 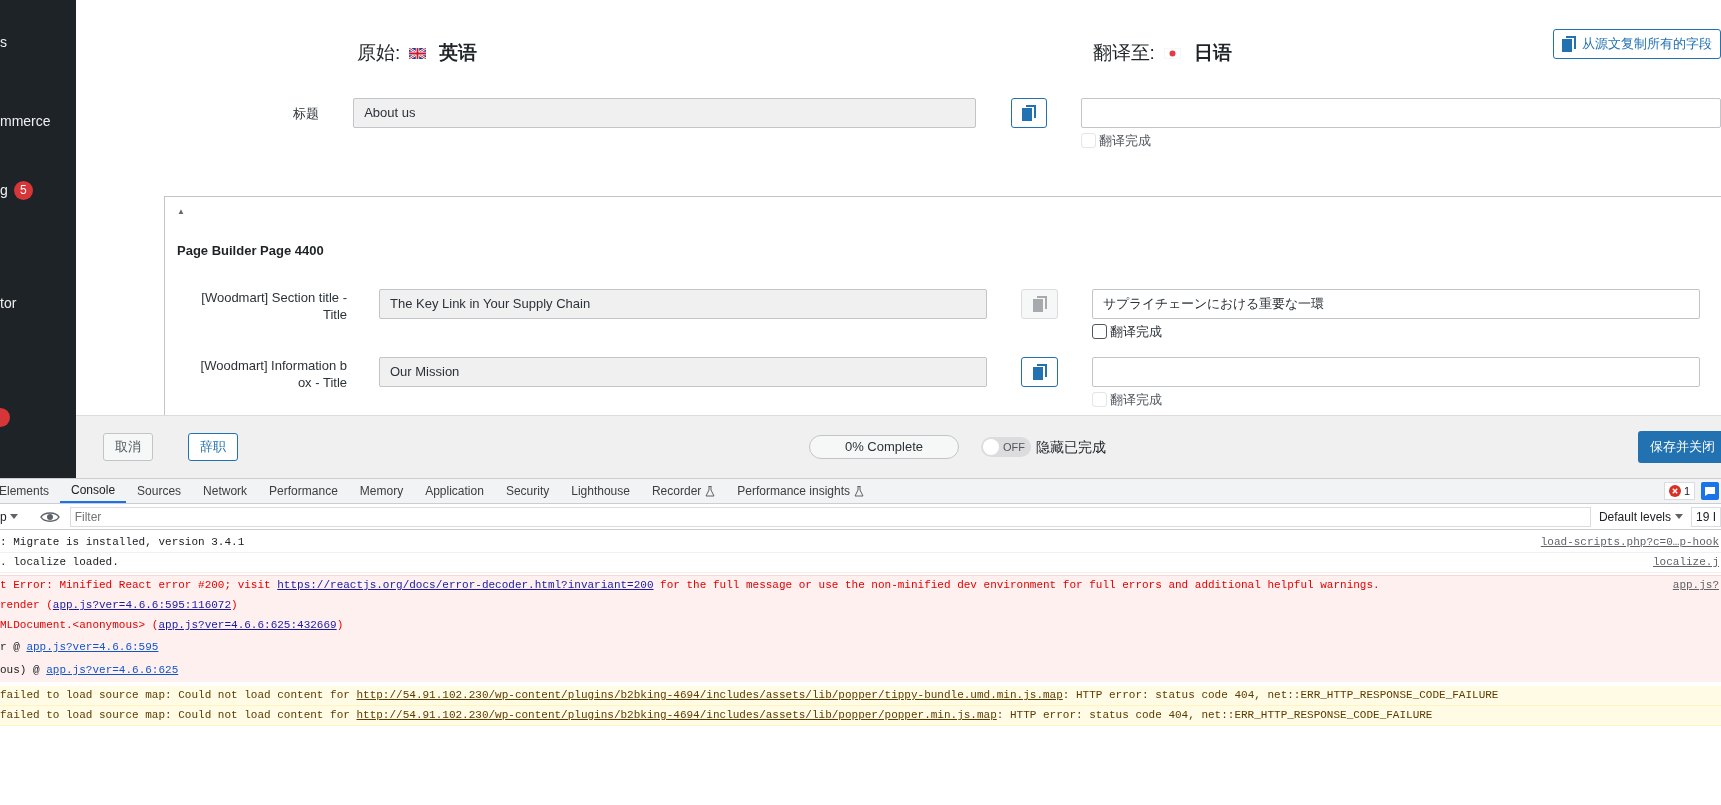 I want to click on console-message: failed to load source map: Could not load content for http://54.91.102.230/wp-content/plugins/b2bking-4694/includes/assets/lib/popper/tippy-bundle.umd.min.js.map: HTTP error: status code 404, net::ERR_HTTP_RESPONSE_CODE_FAILURE, so click(x=749, y=695).